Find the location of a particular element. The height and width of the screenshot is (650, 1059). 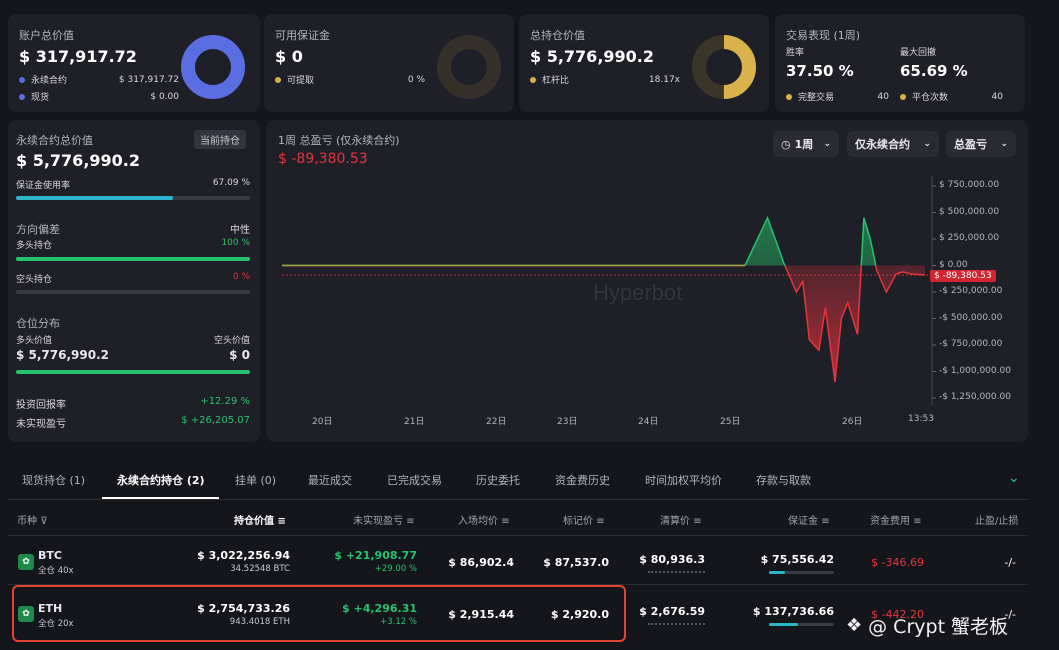

margin-bar is located at coordinates (801, 624).